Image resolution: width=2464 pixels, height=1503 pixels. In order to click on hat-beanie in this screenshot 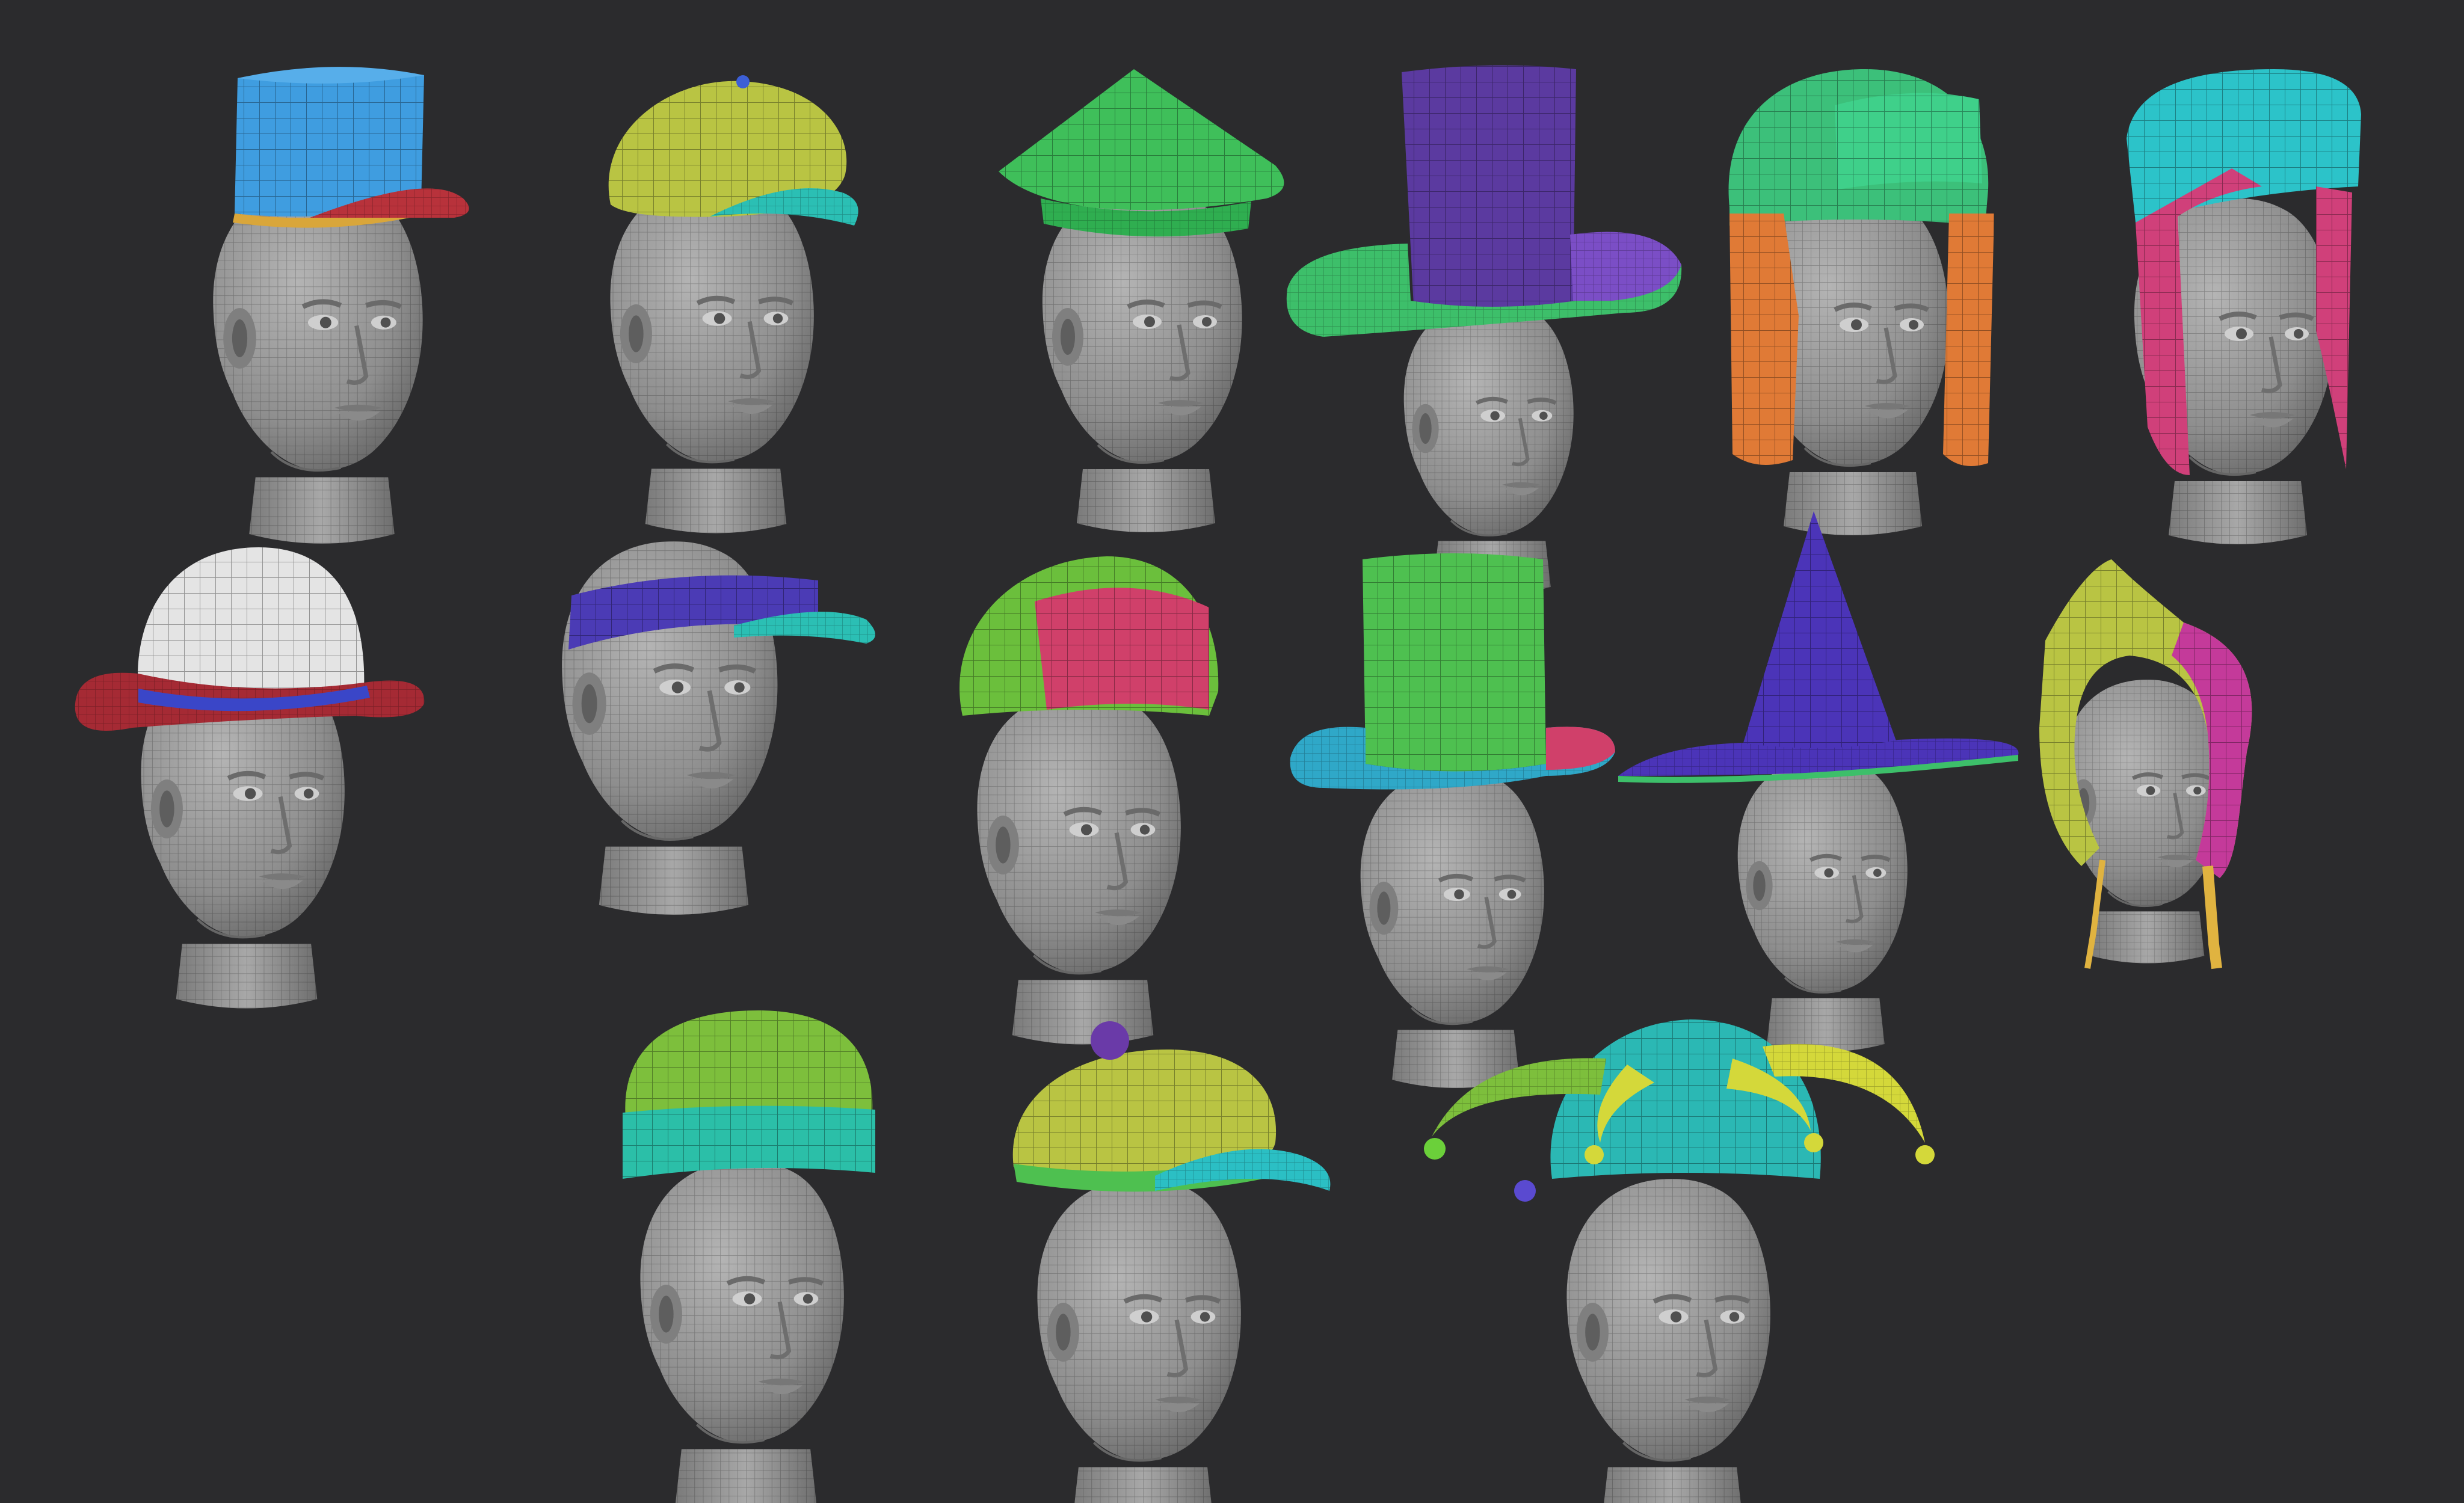, I will do `click(749, 1256)`.